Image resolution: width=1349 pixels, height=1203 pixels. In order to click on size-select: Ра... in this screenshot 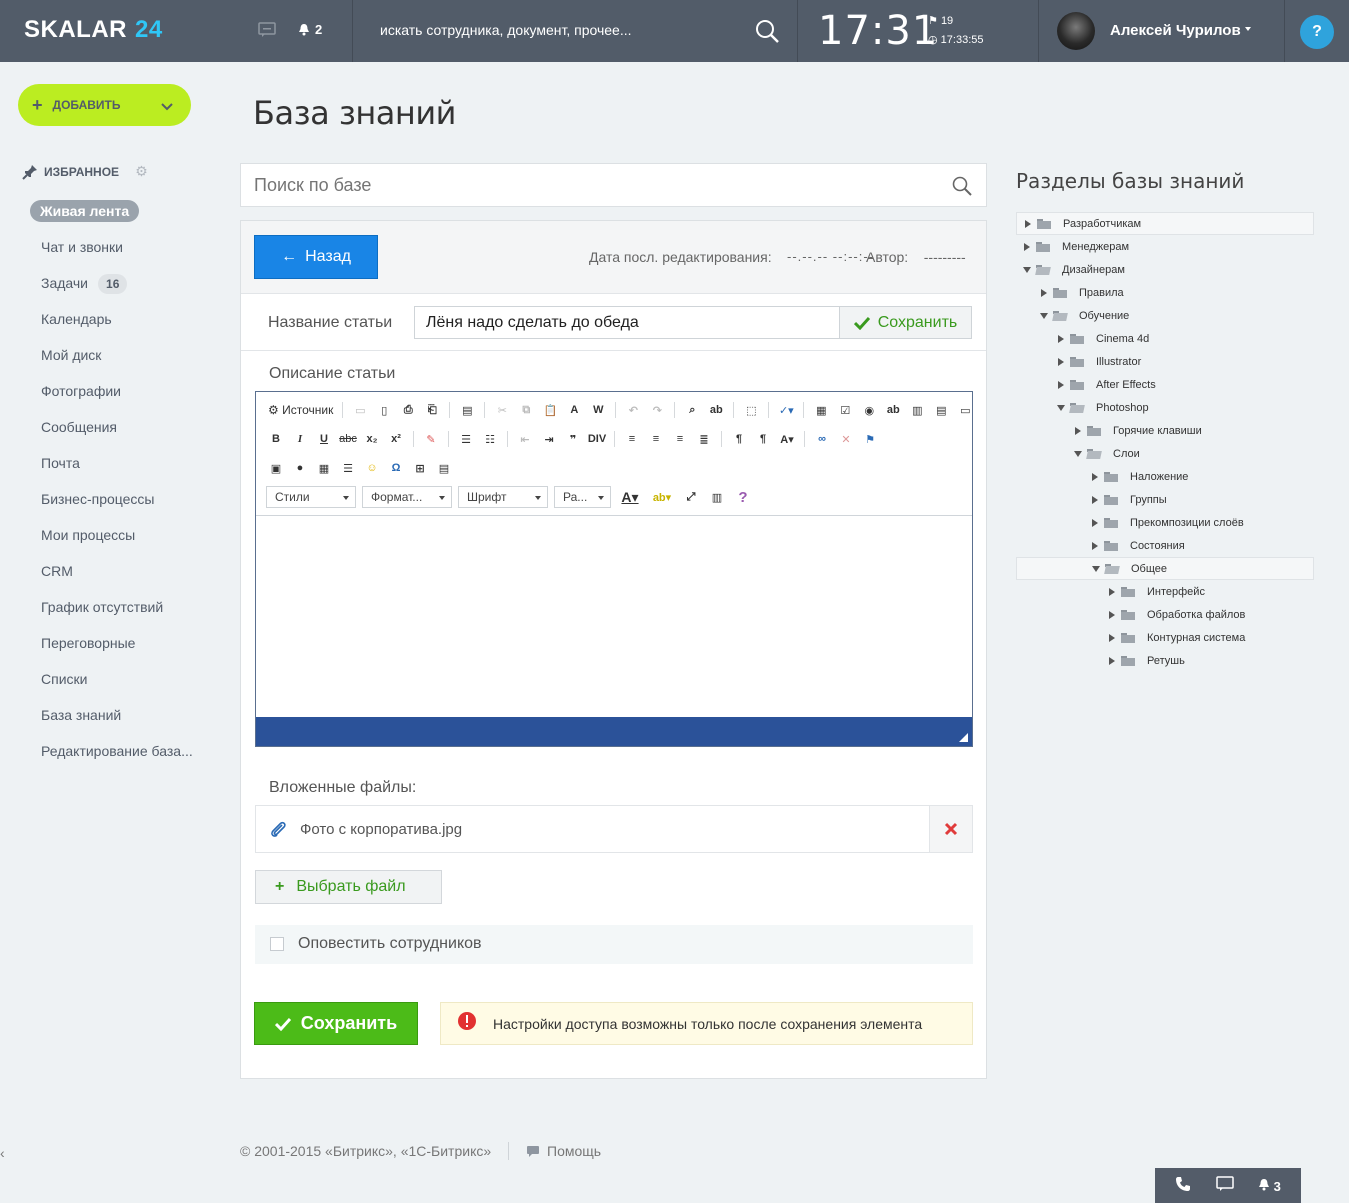, I will do `click(582, 497)`.